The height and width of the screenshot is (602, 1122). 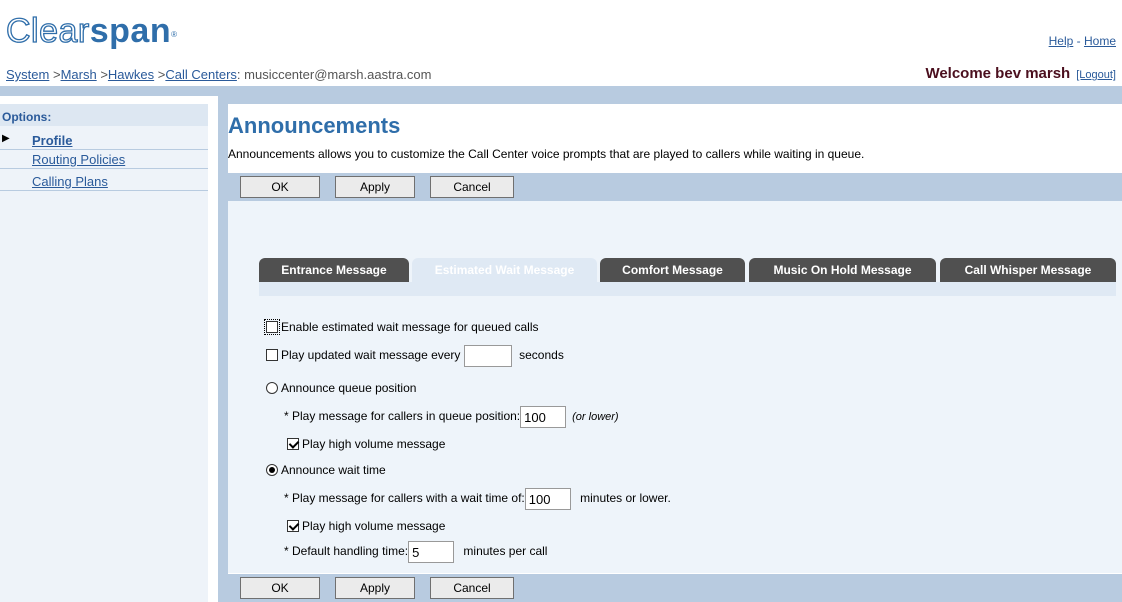 I want to click on breadcrumb-current: : musiccenter@marsh.aastra.com, so click(x=334, y=74).